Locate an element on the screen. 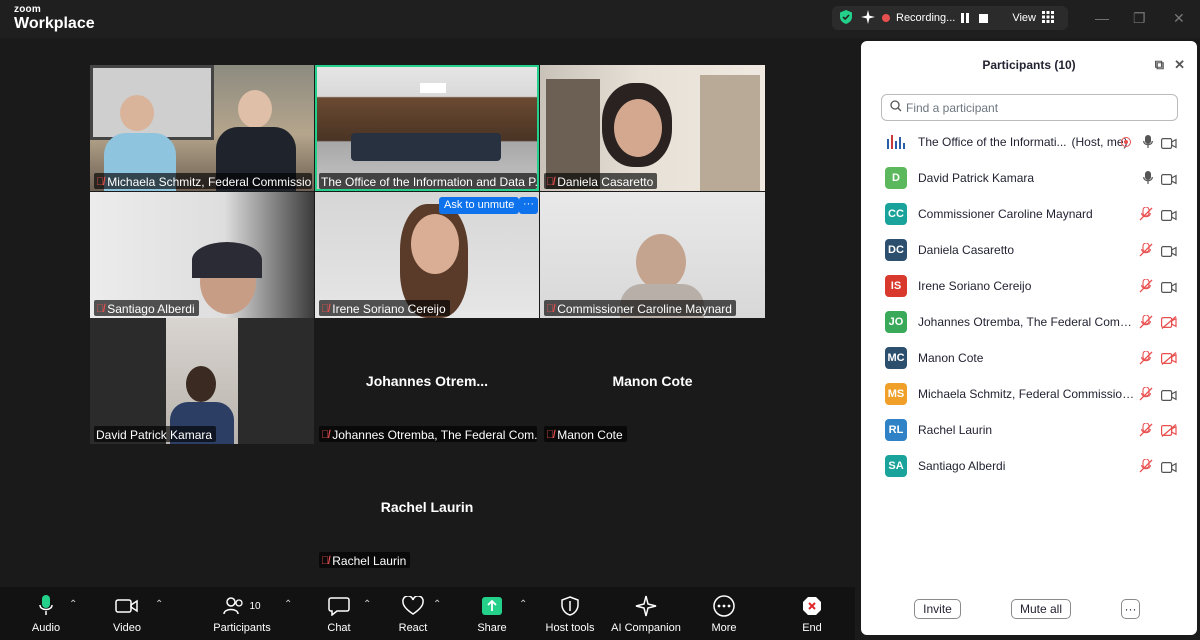 This screenshot has width=1200, height=640. participant-row: IS Irene Soriano Cereijo is located at coordinates (1029, 286).